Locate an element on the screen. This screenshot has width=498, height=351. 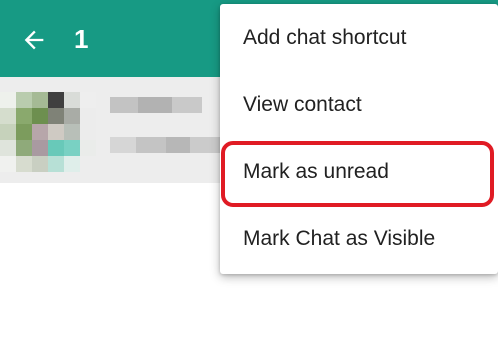
back-button is located at coordinates (34, 40).